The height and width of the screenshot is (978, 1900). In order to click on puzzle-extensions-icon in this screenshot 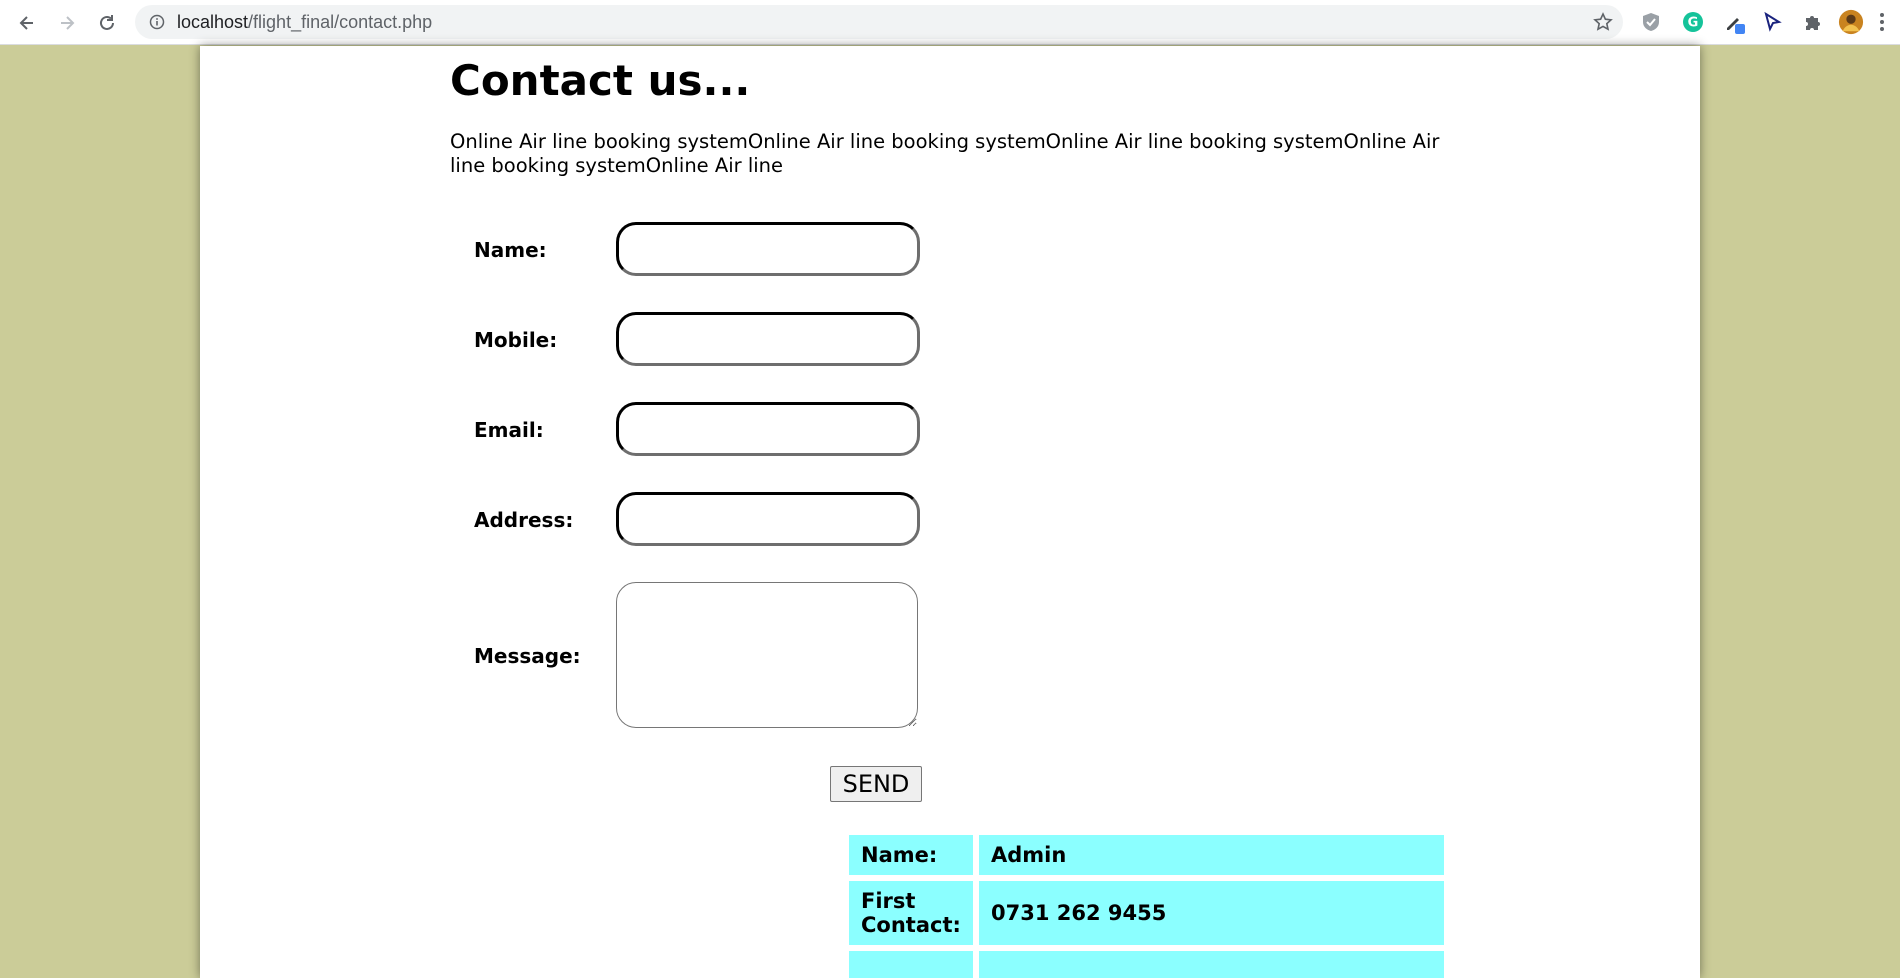, I will do `click(1813, 23)`.